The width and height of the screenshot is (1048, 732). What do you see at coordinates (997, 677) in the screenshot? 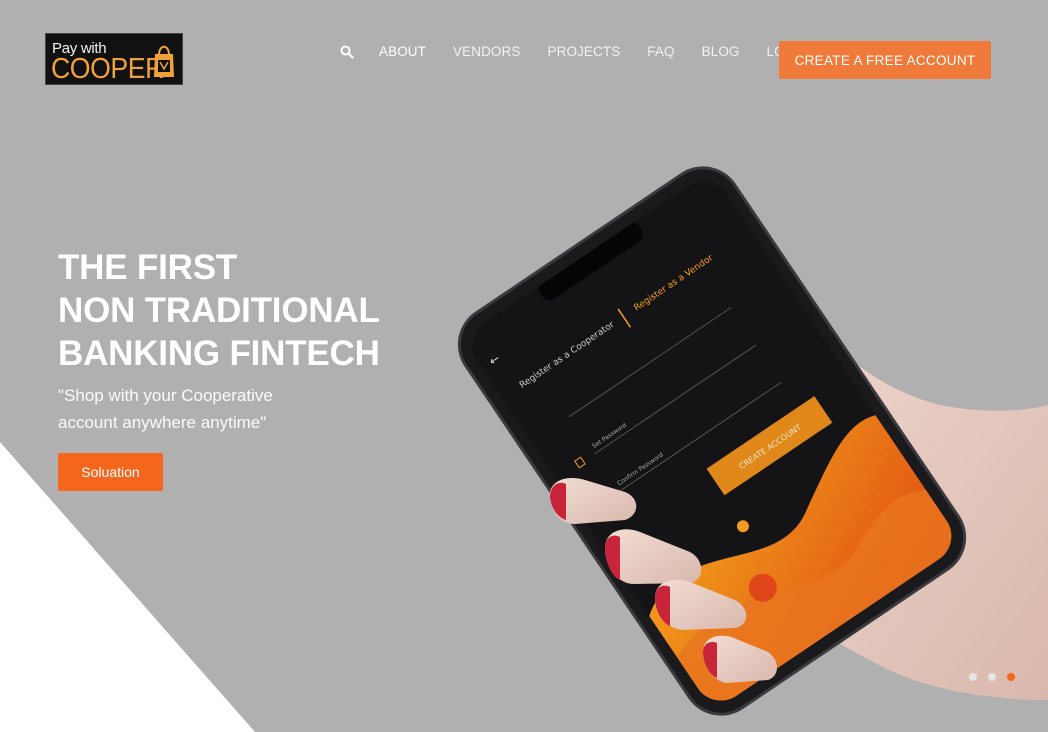
I see `carousel-dots` at bounding box center [997, 677].